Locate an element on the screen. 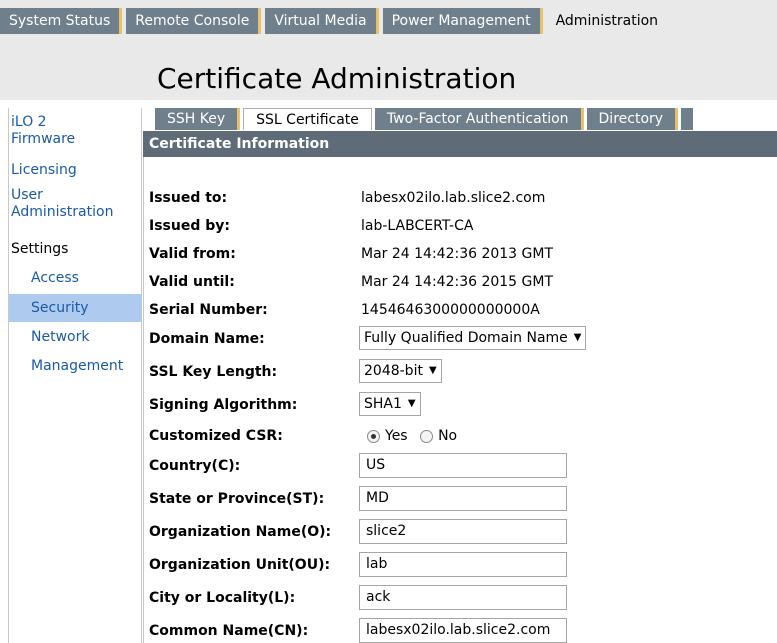  field-label: Serial Number: is located at coordinates (208, 310).